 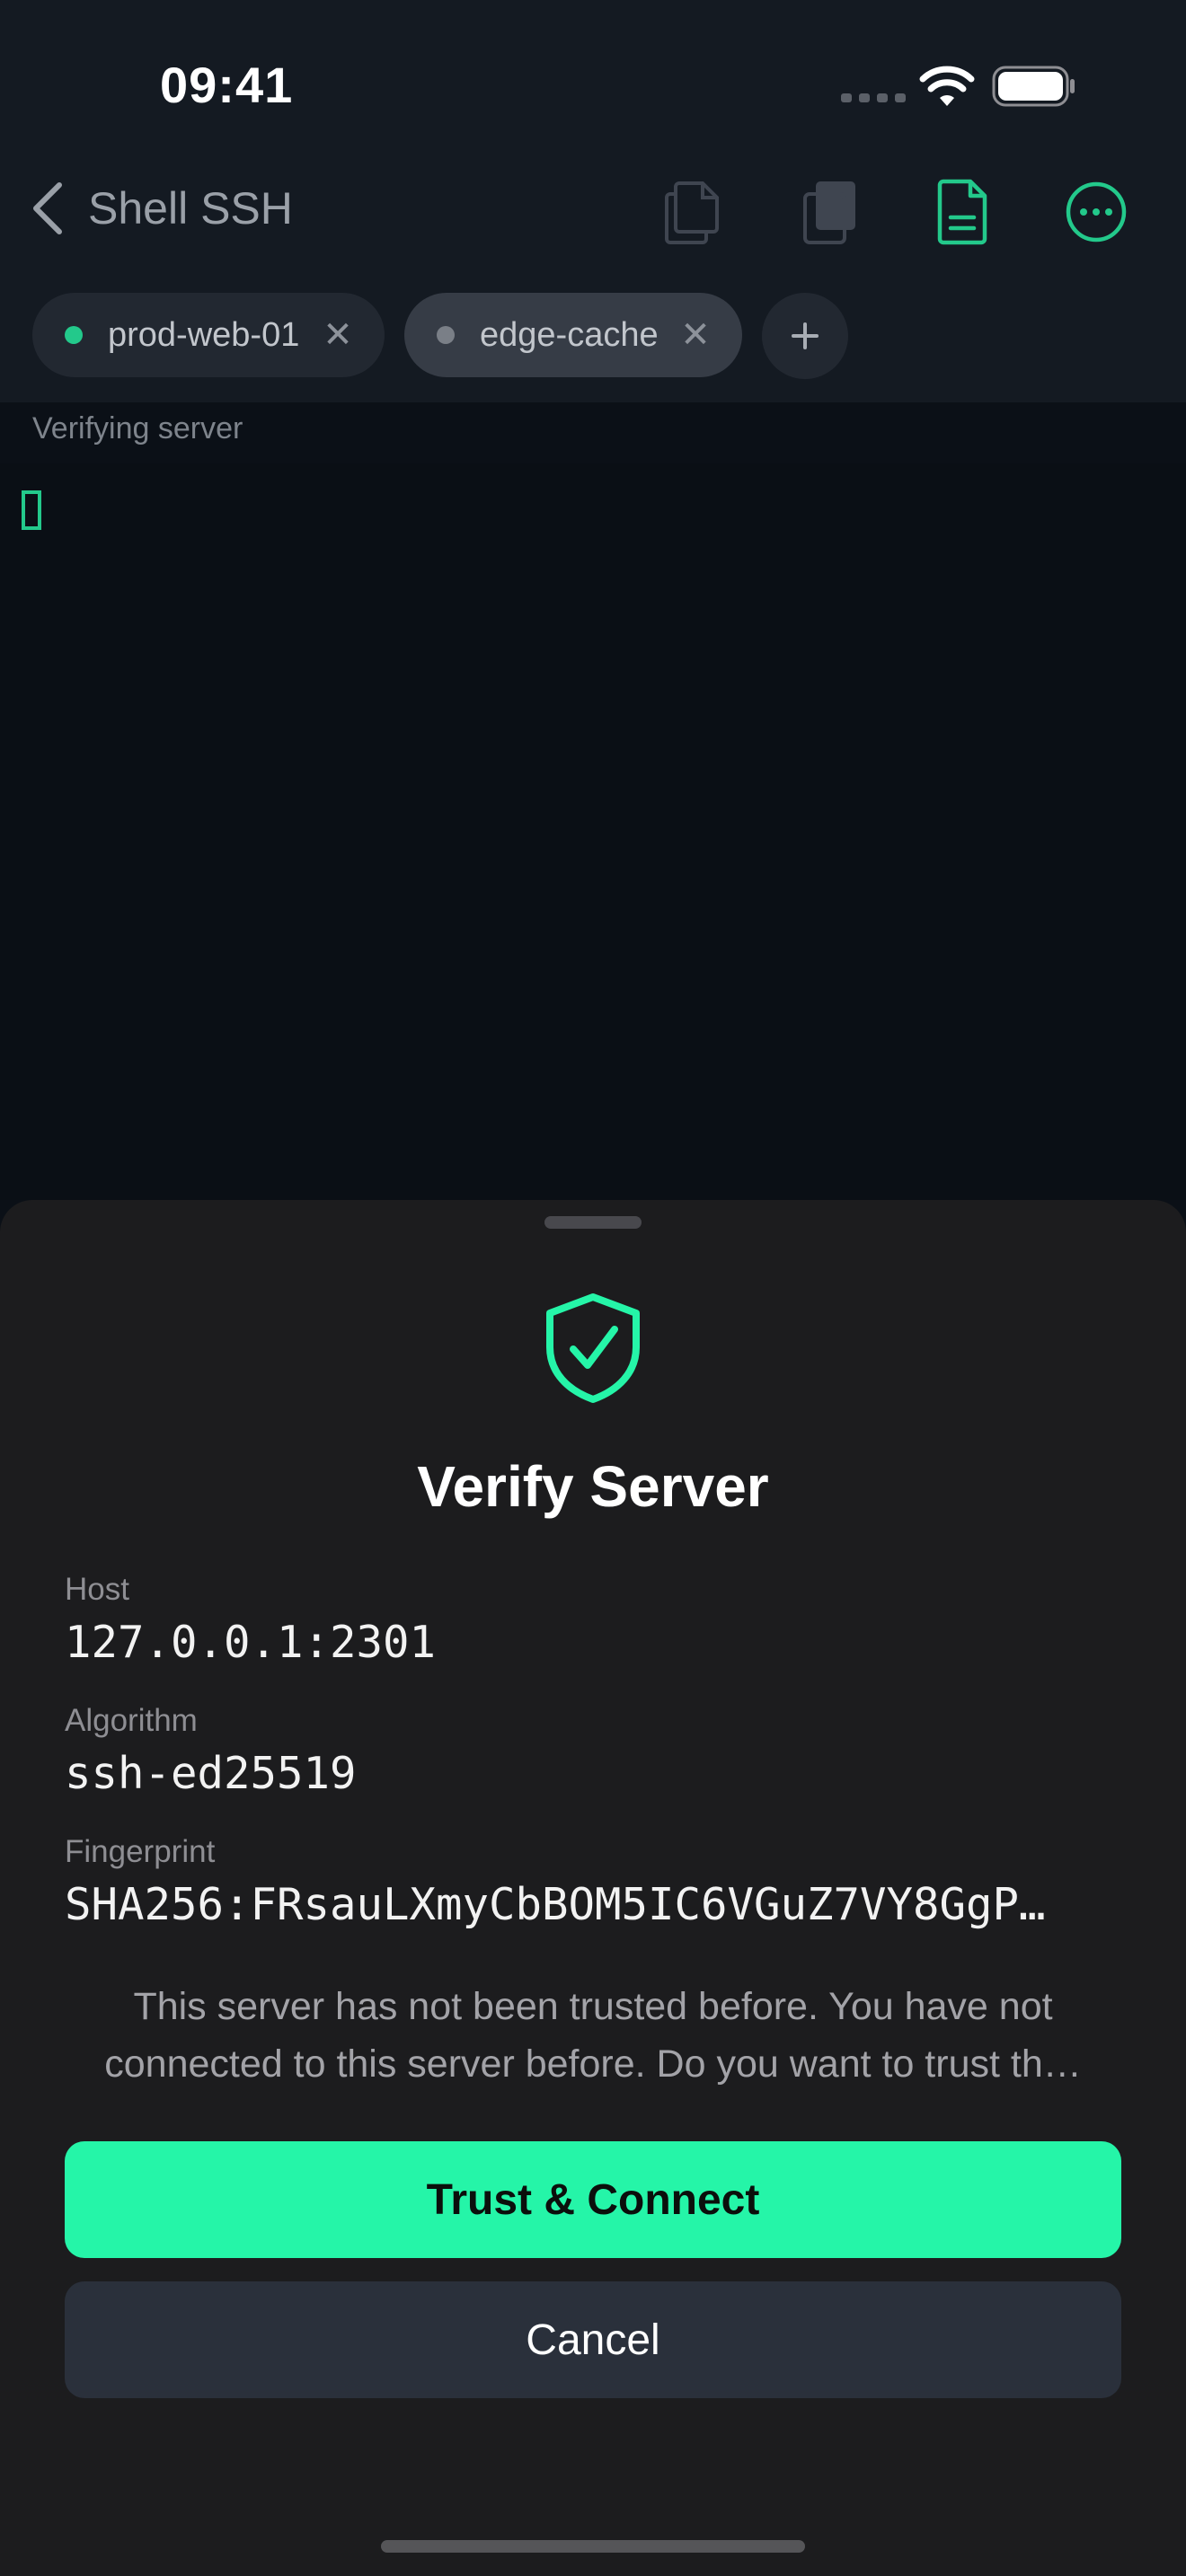 What do you see at coordinates (211, 1773) in the screenshot?
I see `algorithm-value: ssh-ed25519` at bounding box center [211, 1773].